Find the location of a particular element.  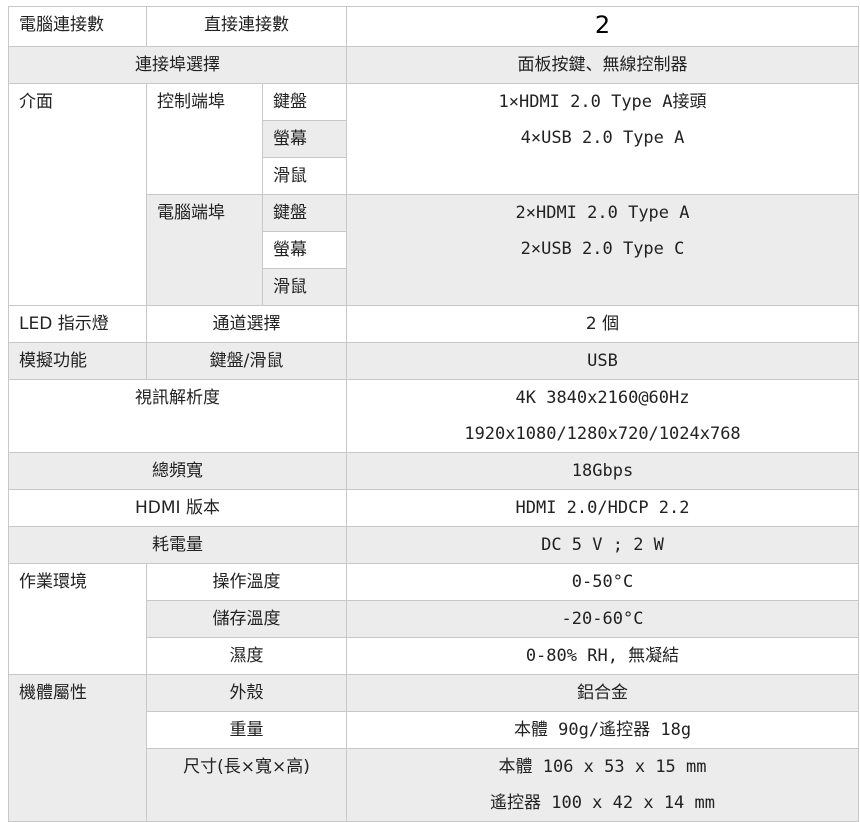

row-led: LED 指示燈 通道選擇 2 個 is located at coordinates (433, 324).